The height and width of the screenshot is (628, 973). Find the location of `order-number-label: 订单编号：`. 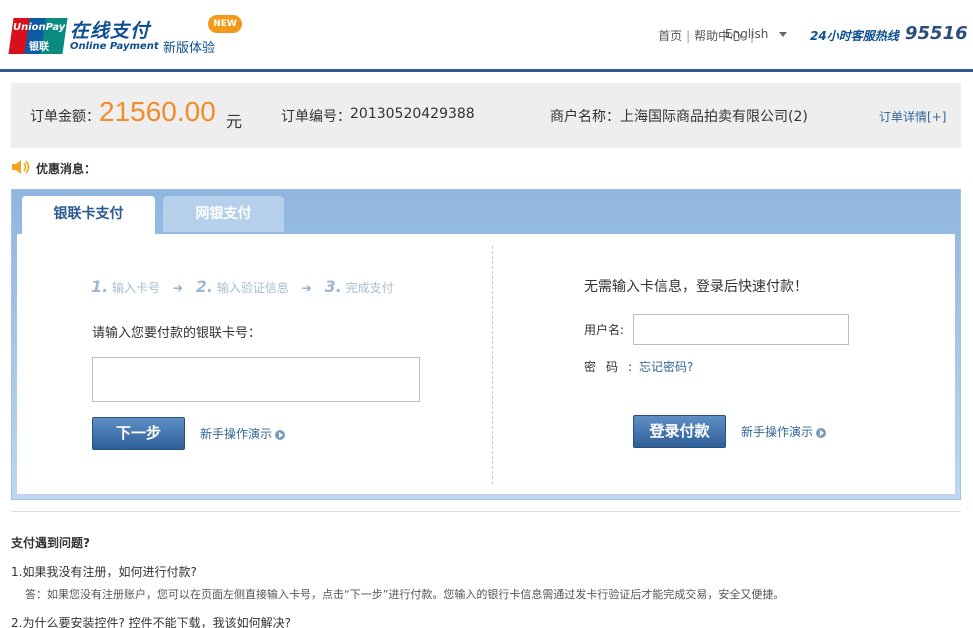

order-number-label: 订单编号： is located at coordinates (316, 117).